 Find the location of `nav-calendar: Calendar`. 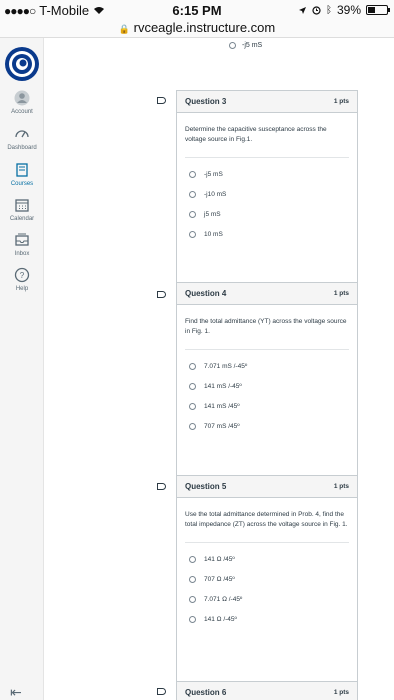

nav-calendar: Calendar is located at coordinates (22, 209).